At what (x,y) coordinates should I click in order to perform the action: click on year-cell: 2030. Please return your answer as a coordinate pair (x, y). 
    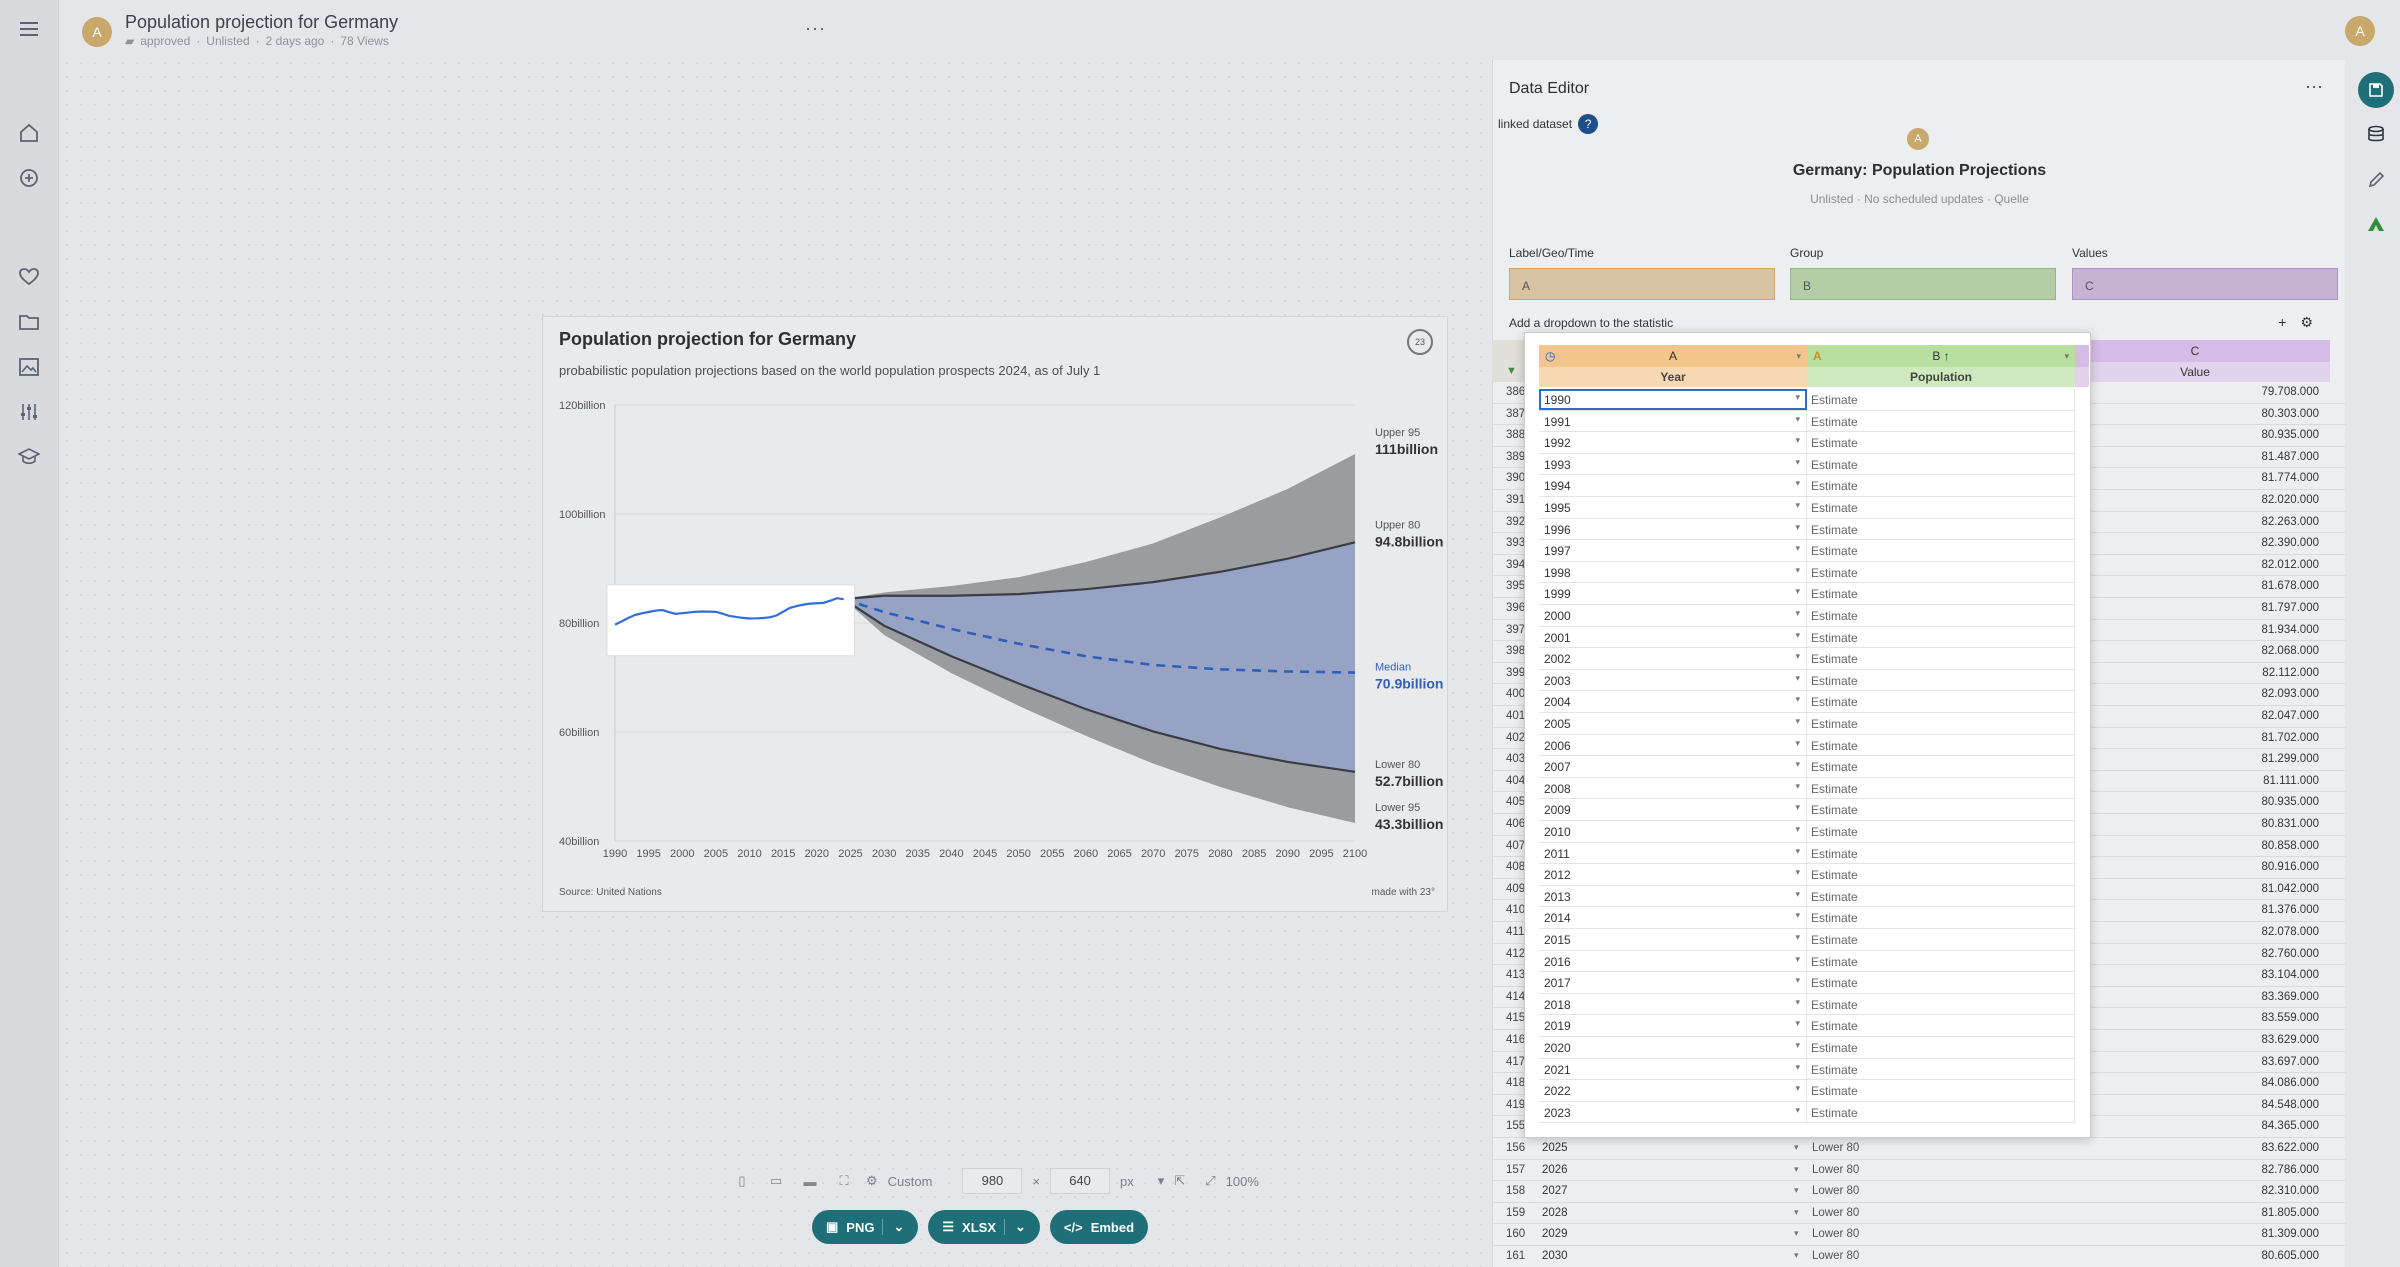
    Looking at the image, I should click on (1555, 1256).